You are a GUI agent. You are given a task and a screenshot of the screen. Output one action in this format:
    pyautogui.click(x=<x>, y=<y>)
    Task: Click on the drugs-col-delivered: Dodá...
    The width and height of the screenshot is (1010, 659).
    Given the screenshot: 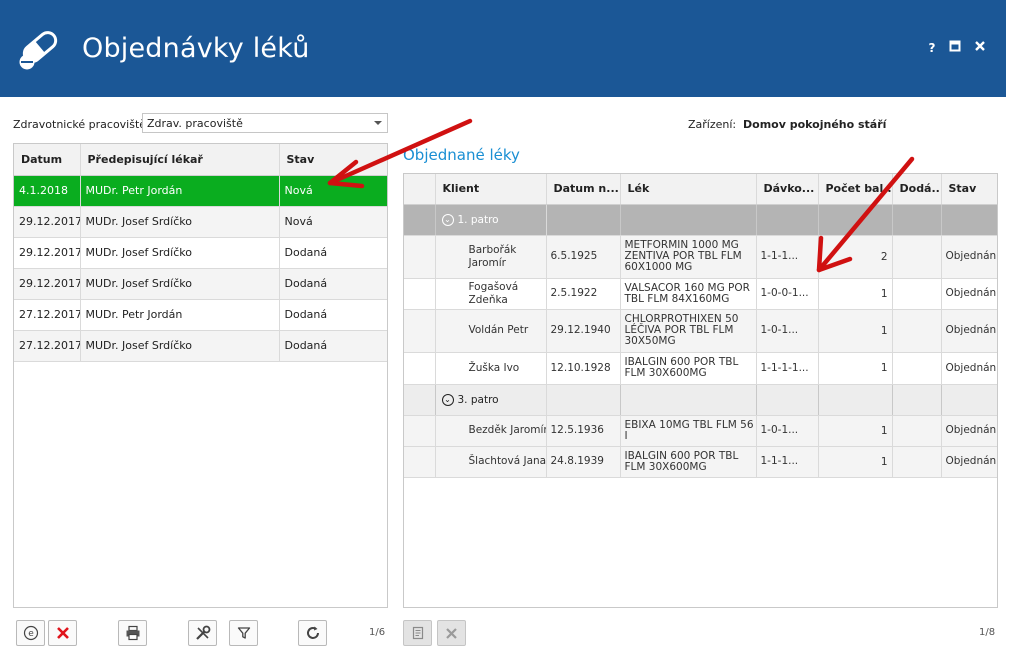 What is the action you would take?
    pyautogui.click(x=917, y=189)
    